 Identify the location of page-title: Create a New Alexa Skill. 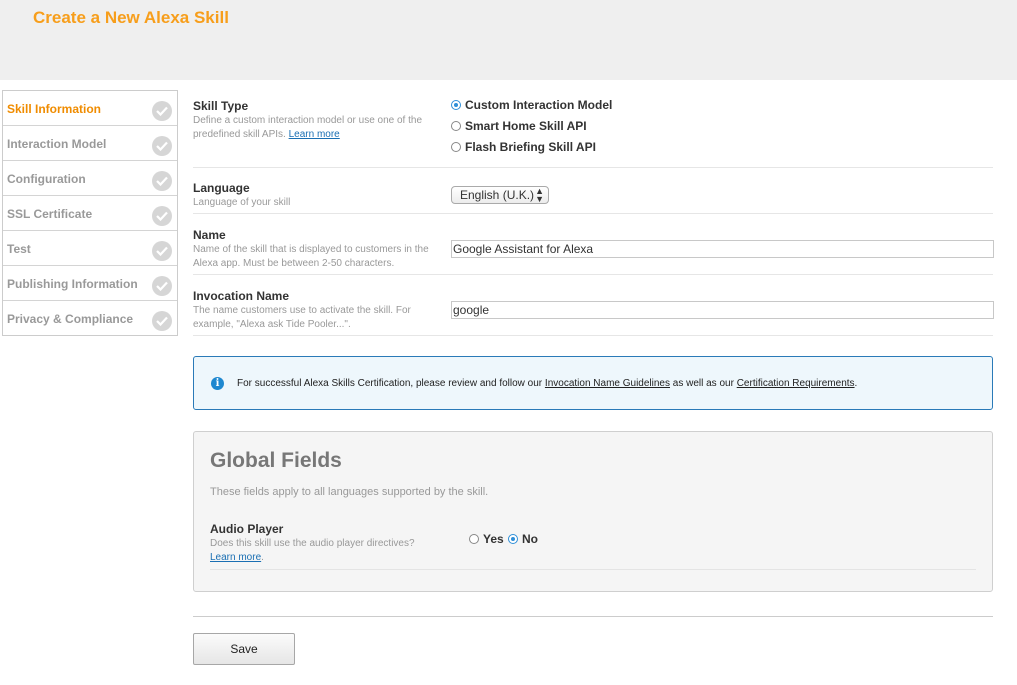
(131, 17).